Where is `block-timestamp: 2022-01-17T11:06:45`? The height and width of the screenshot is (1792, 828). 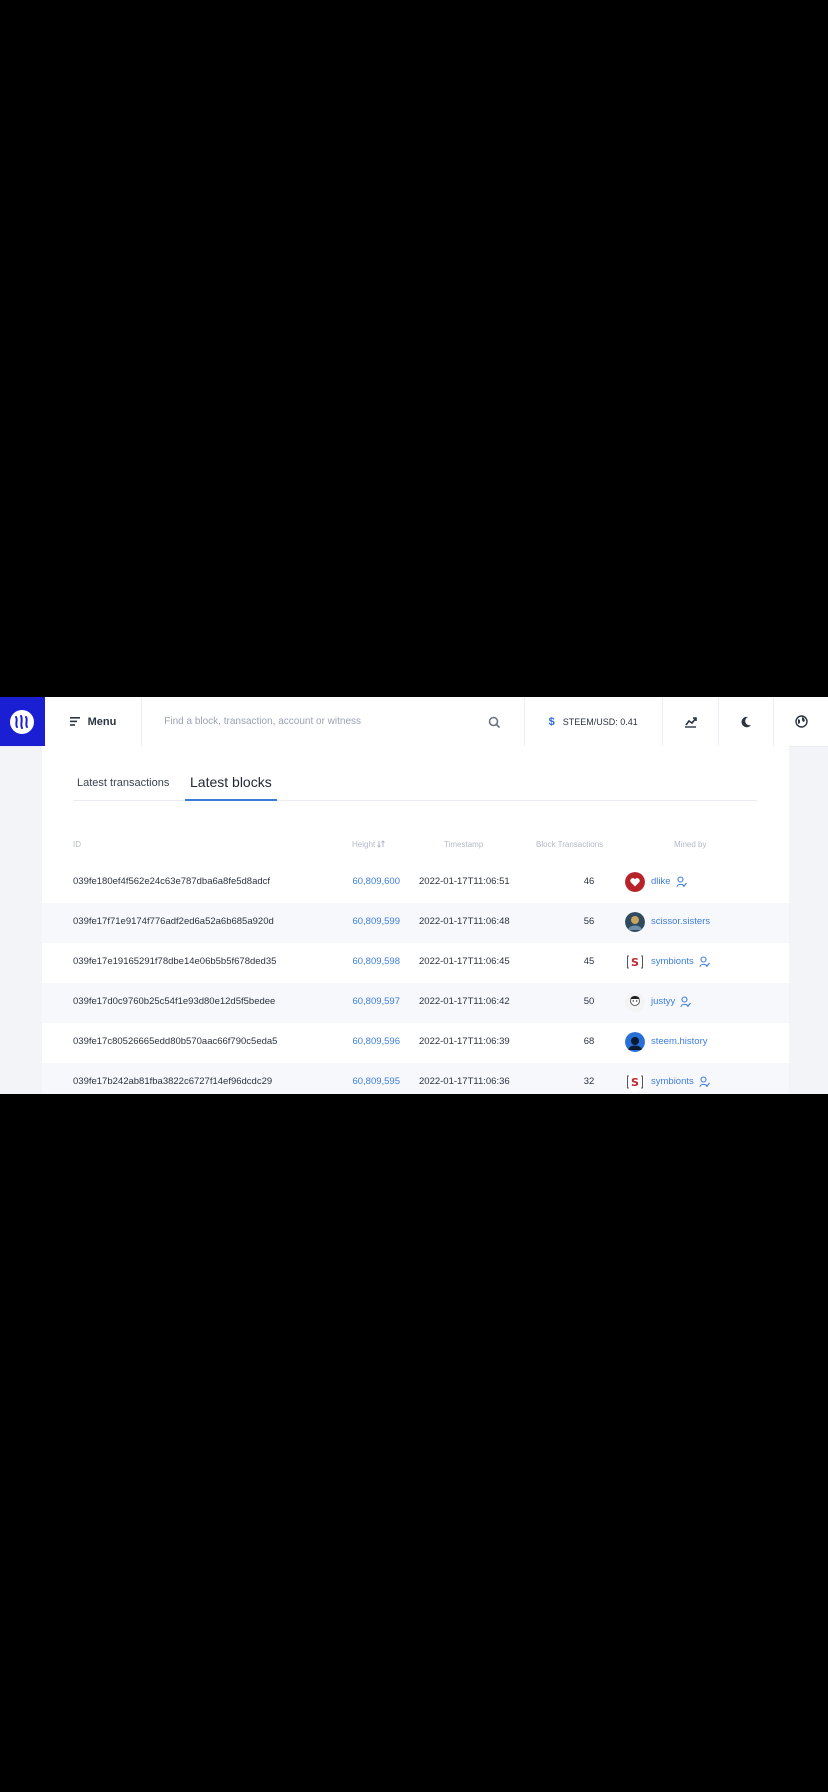 block-timestamp: 2022-01-17T11:06:45 is located at coordinates (464, 961).